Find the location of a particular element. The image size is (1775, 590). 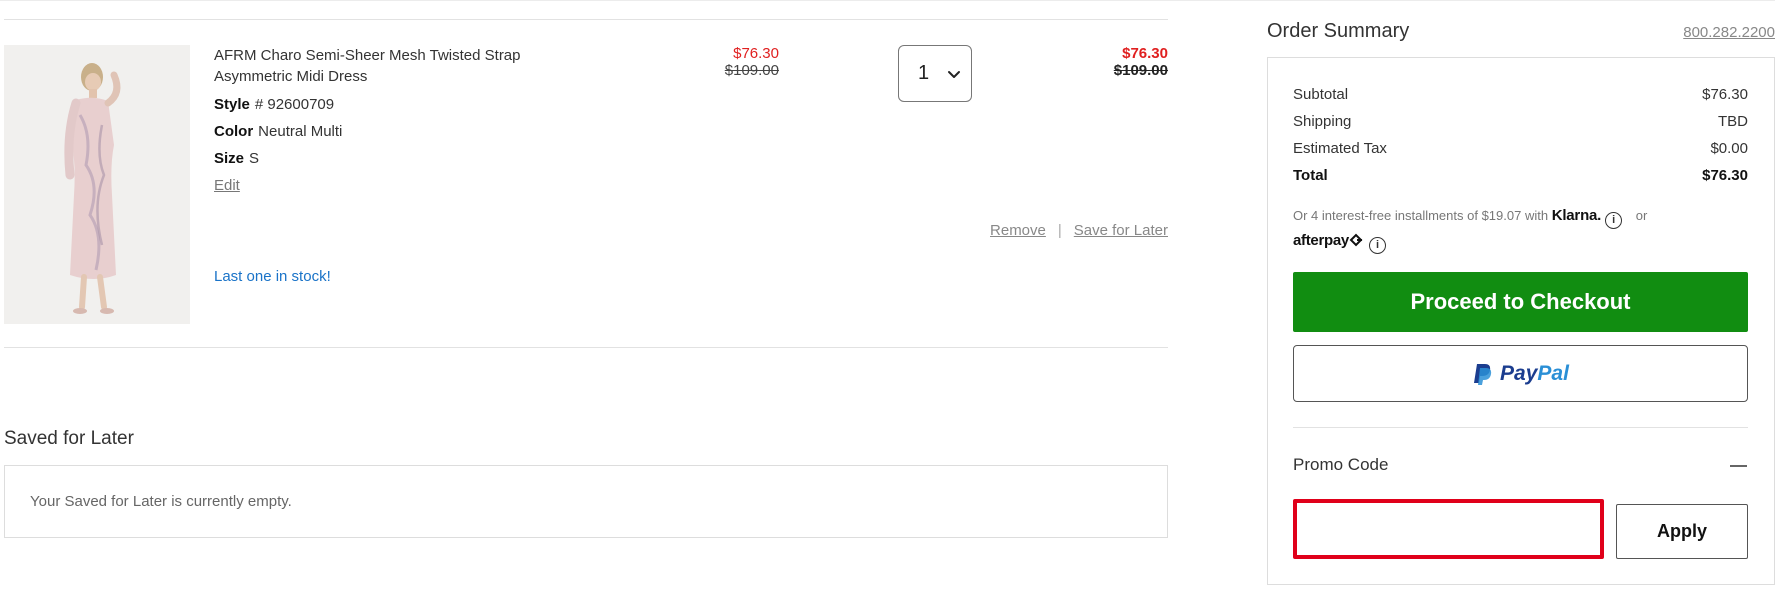

unit-price-sale: $76.30 is located at coordinates (756, 53).